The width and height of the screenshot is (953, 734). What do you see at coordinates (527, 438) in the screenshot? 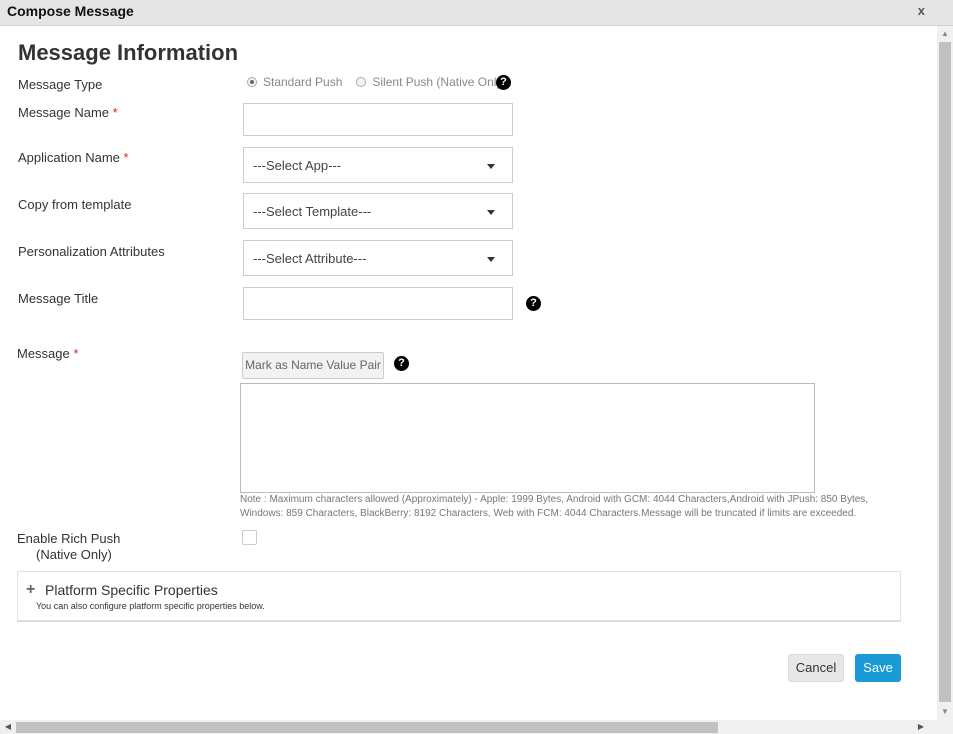
I see `message-textarea` at bounding box center [527, 438].